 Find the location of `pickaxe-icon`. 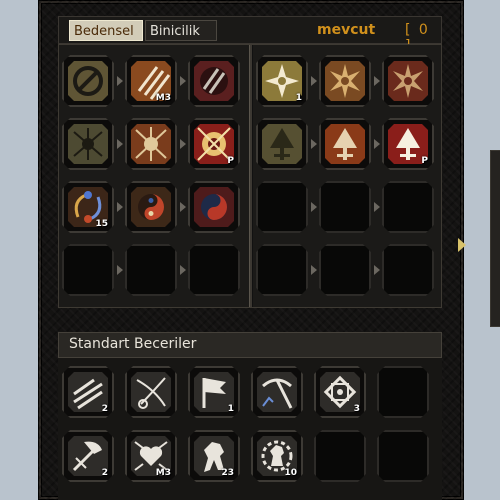

pickaxe-icon is located at coordinates (277, 392).